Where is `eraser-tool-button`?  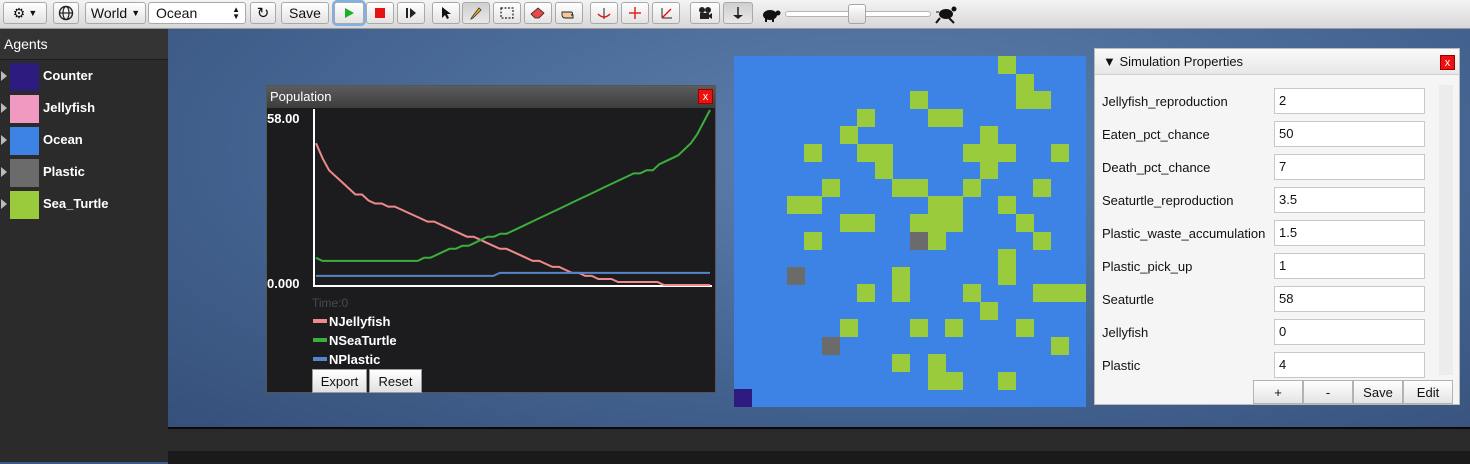
eraser-tool-button is located at coordinates (538, 13).